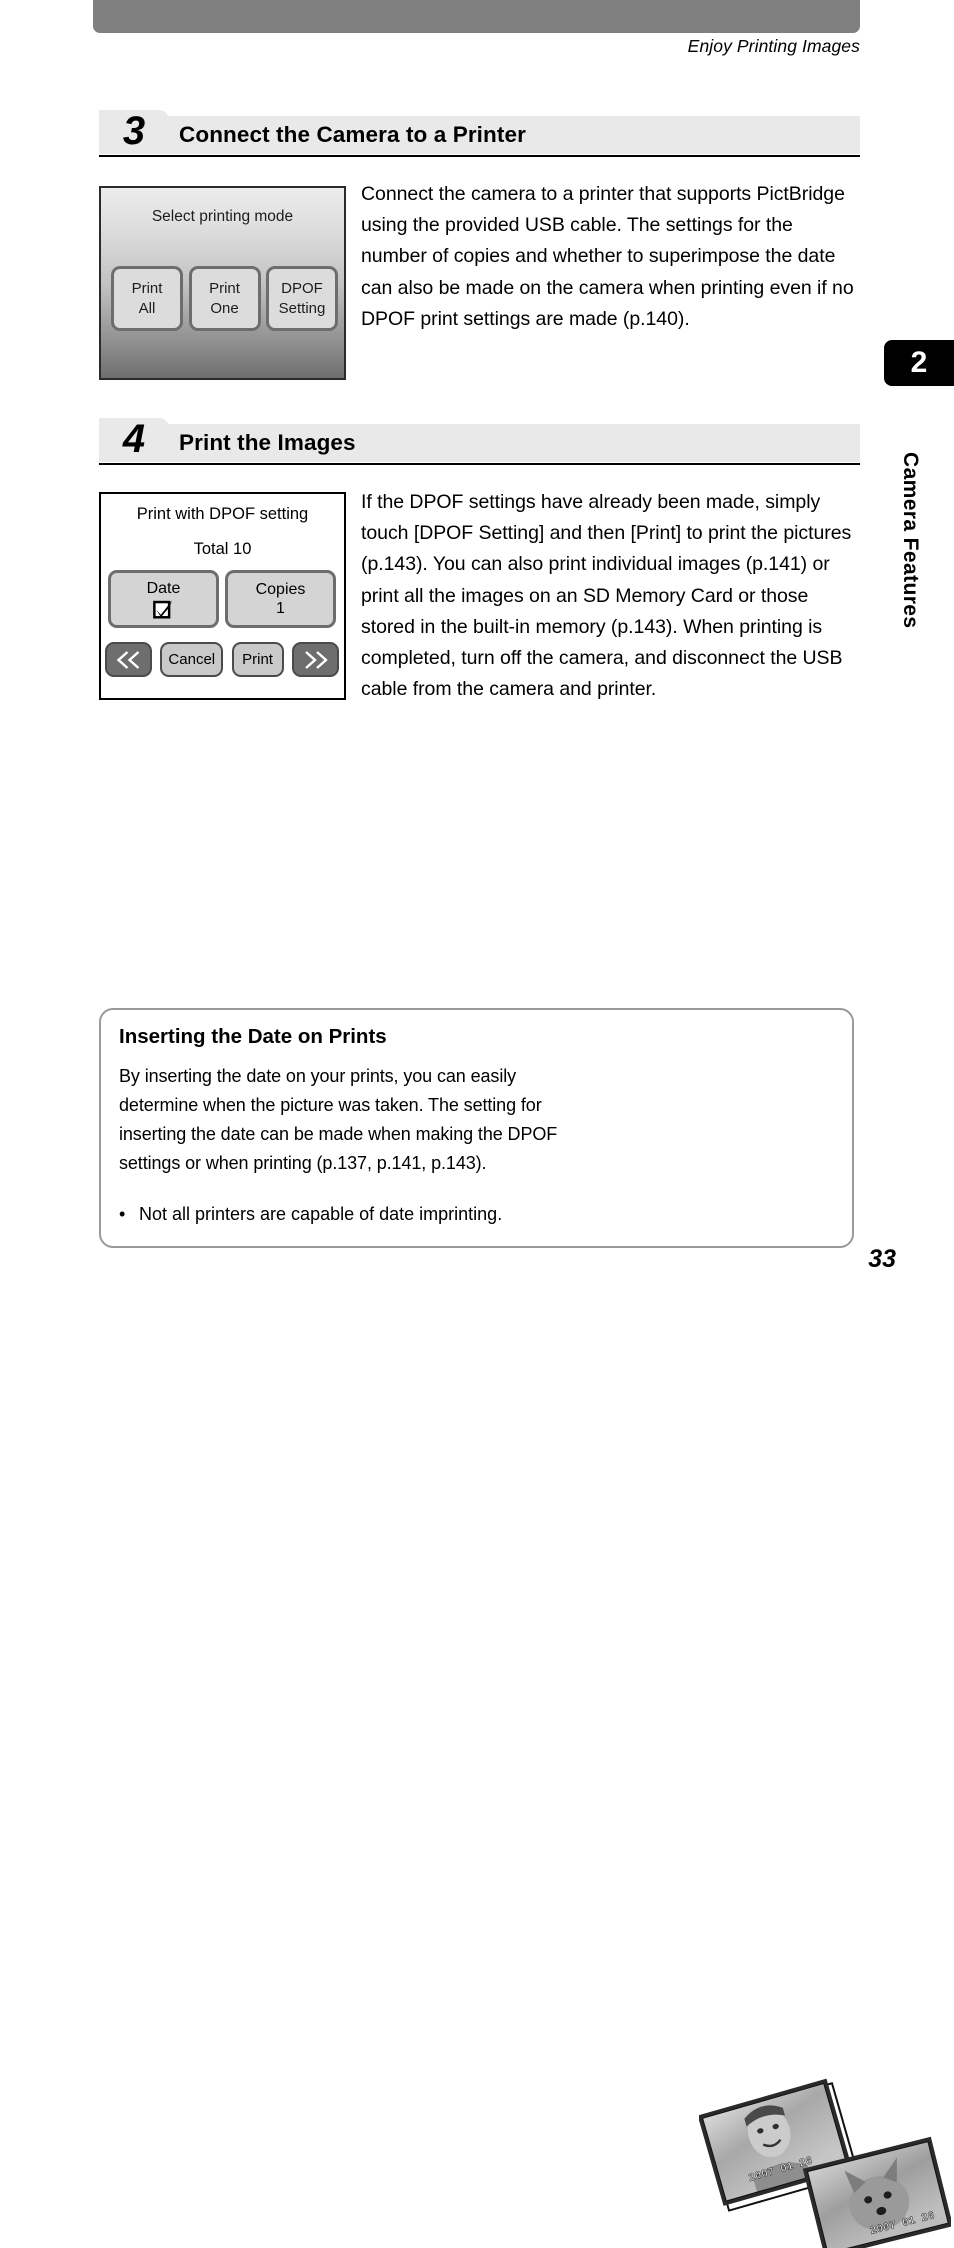 The image size is (954, 2248). I want to click on lcd2-button-date: Date, so click(163, 599).